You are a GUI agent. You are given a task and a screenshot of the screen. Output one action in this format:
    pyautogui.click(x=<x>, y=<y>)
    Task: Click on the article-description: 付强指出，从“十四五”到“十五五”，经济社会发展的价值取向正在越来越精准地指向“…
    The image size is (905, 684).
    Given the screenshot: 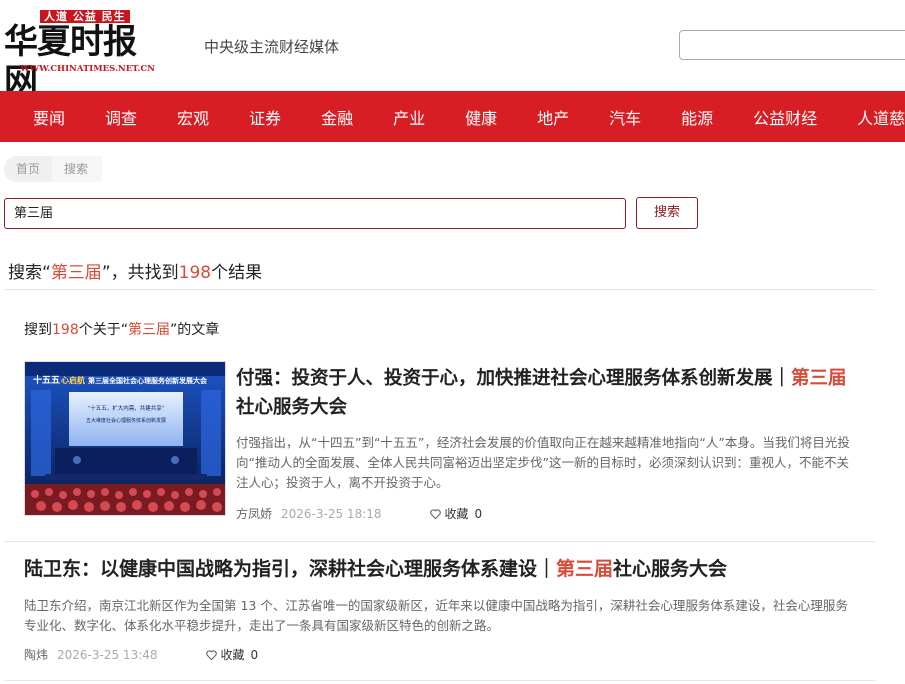 What is the action you would take?
    pyautogui.click(x=543, y=462)
    